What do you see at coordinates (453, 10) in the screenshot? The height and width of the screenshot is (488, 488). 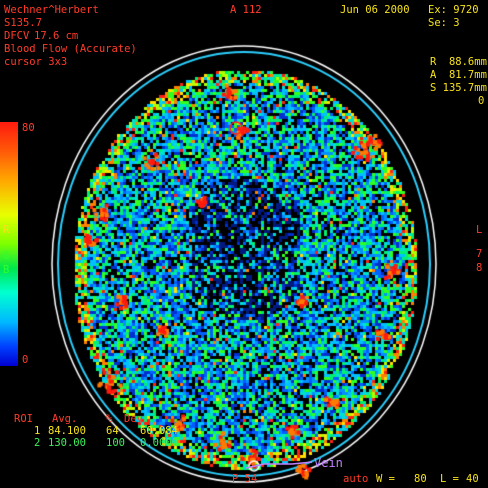 I see `exam-number: Ex: 9720` at bounding box center [453, 10].